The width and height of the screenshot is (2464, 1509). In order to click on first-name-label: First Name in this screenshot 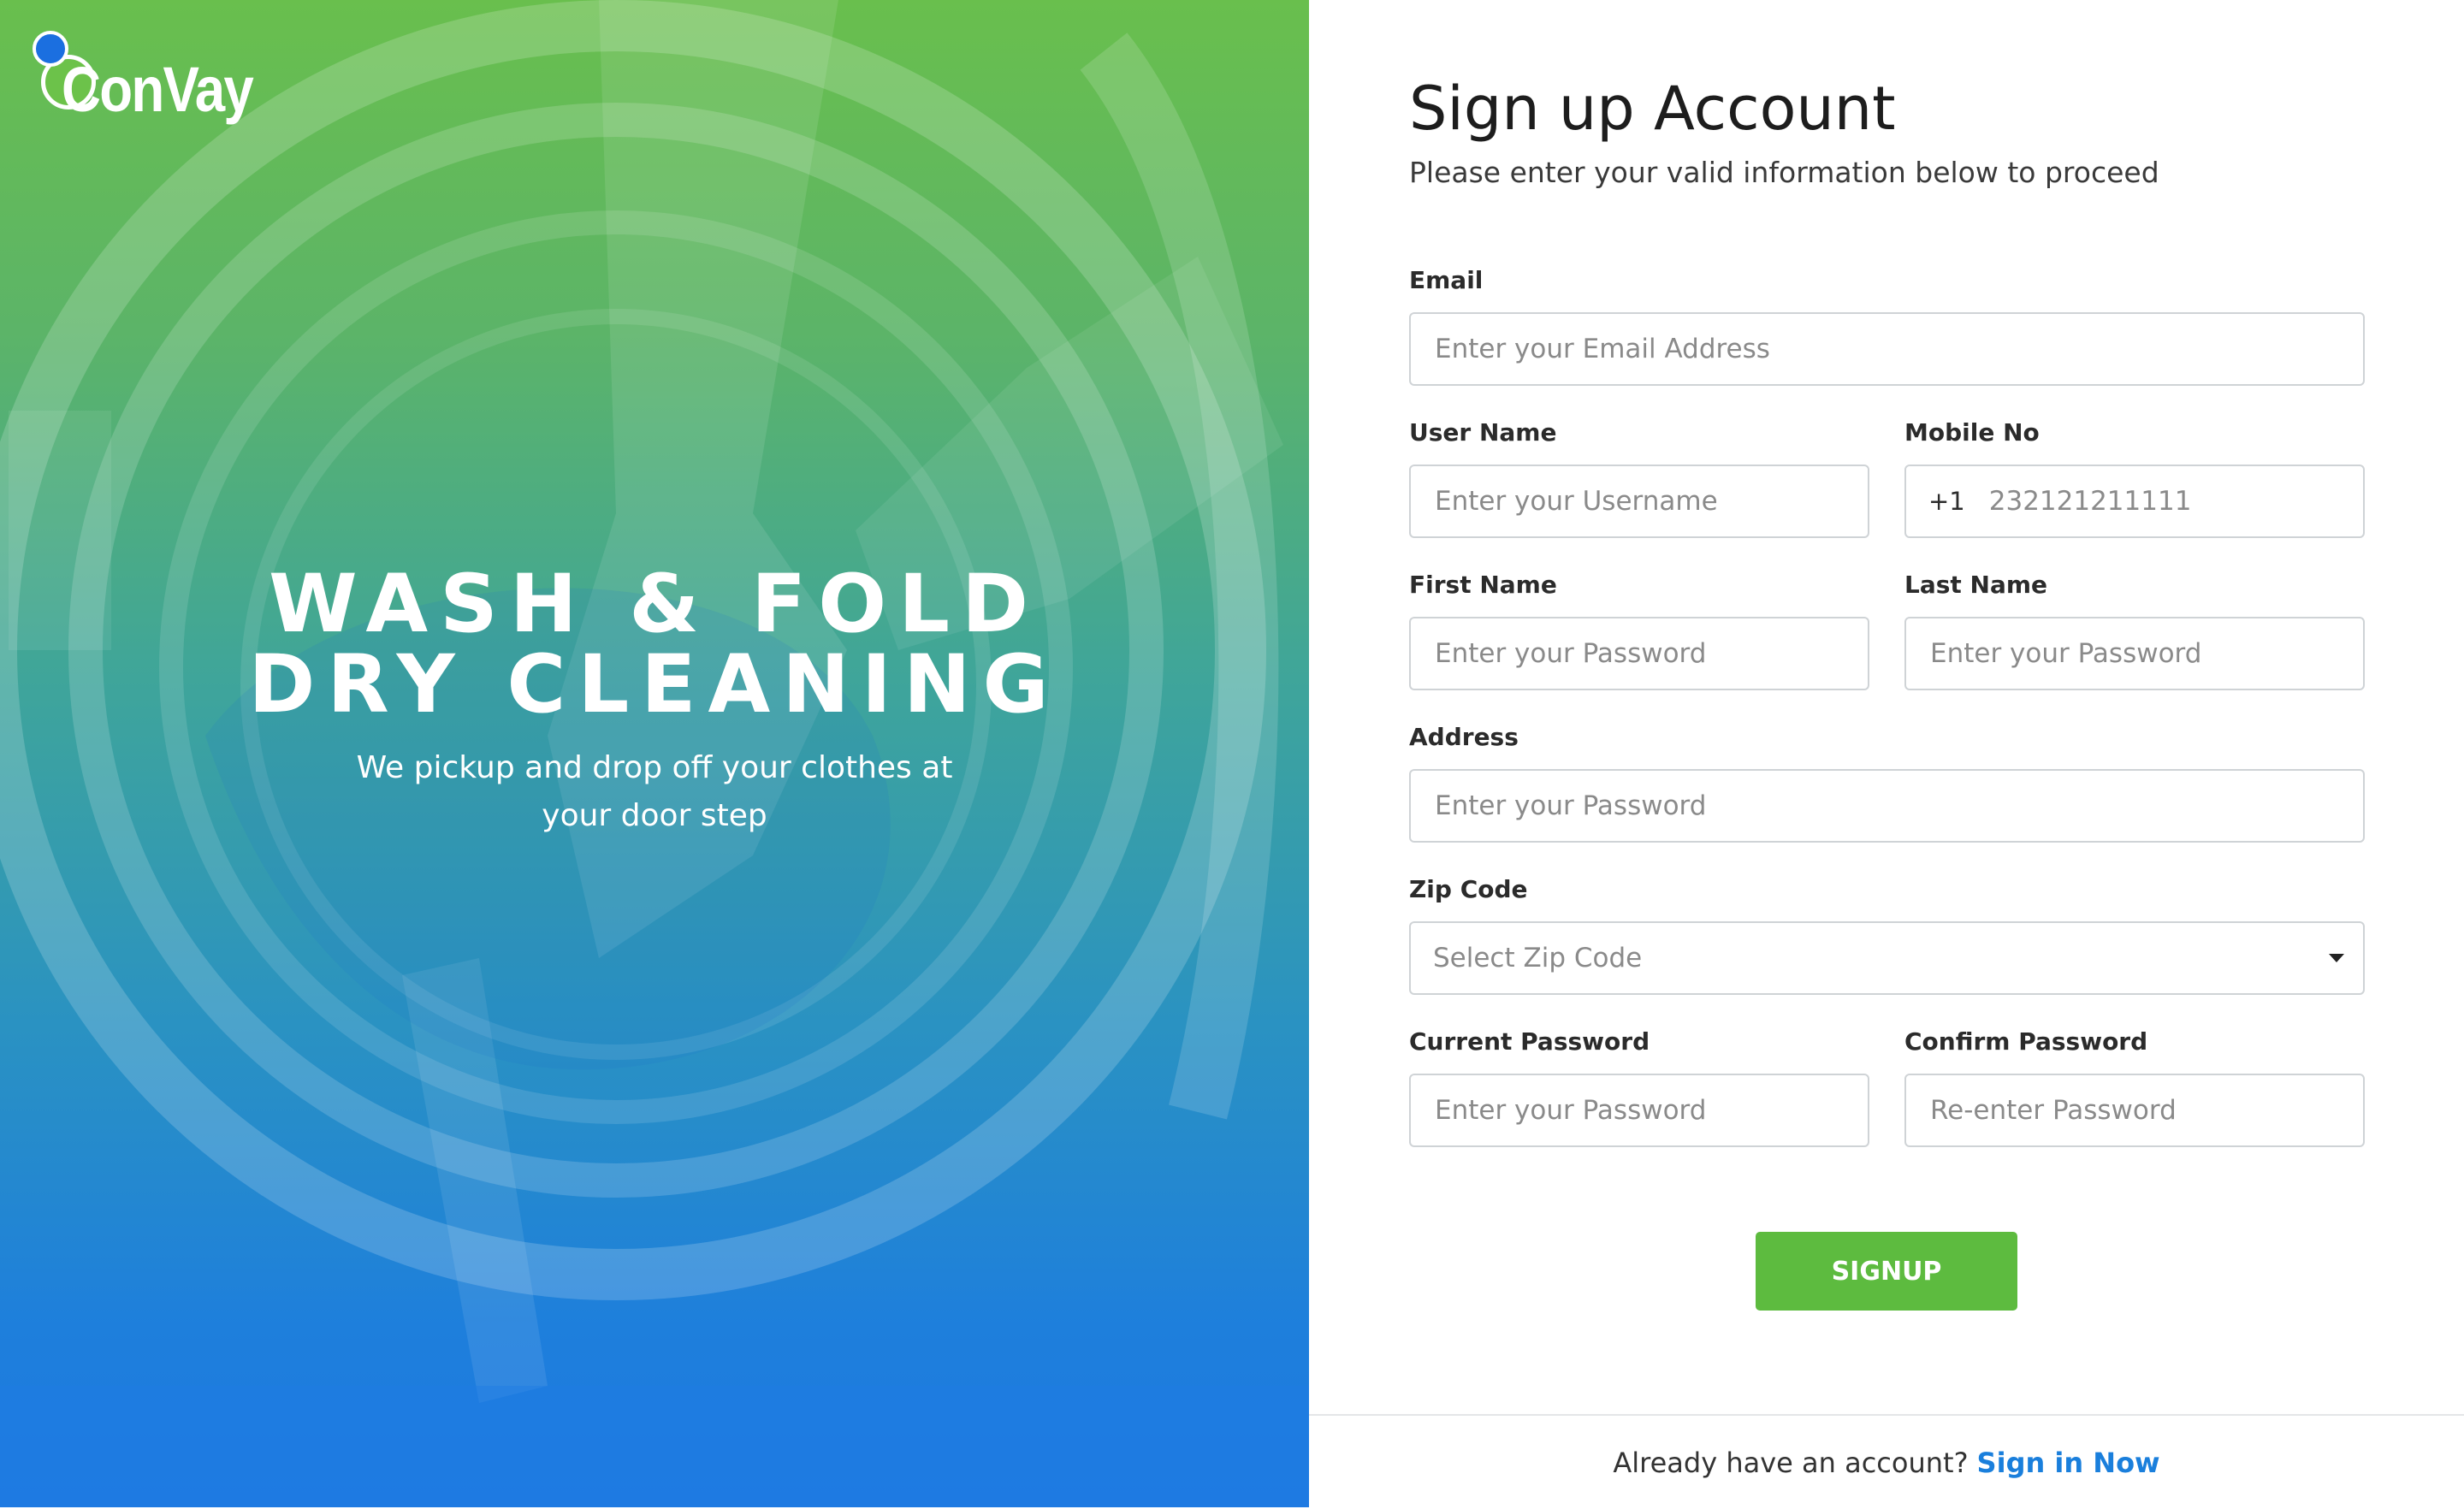, I will do `click(1483, 585)`.